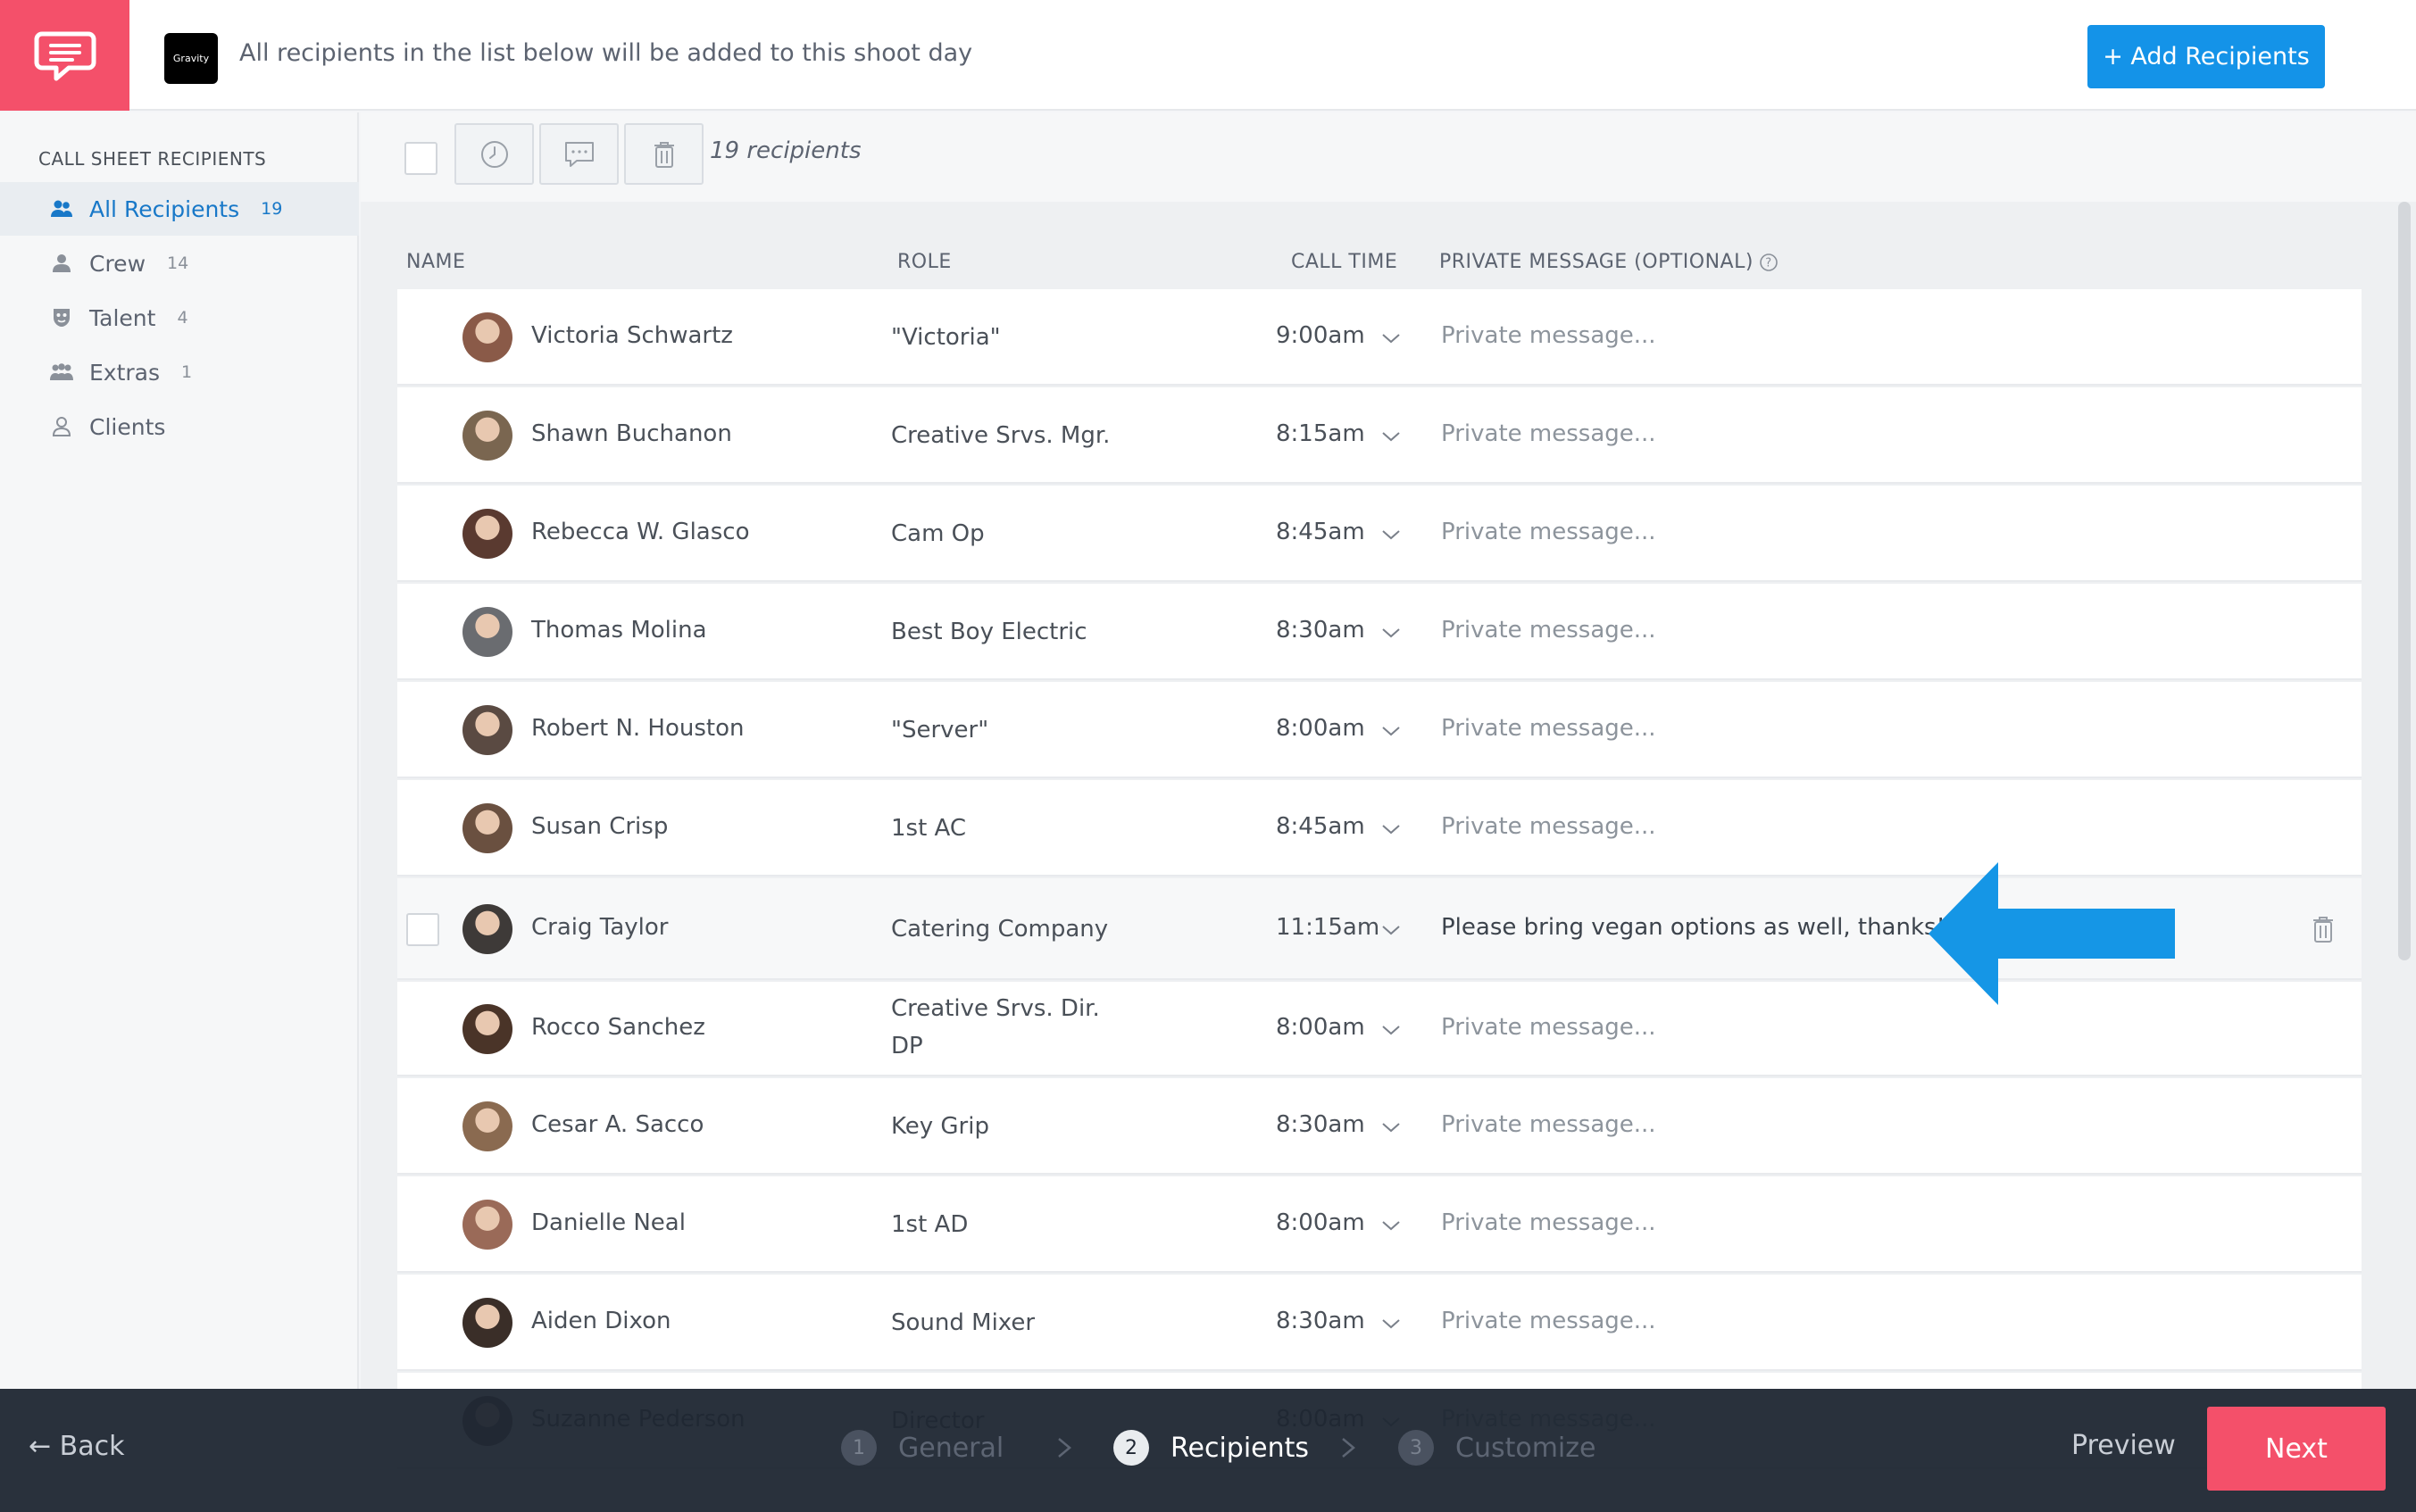 The height and width of the screenshot is (1512, 2416). Describe the element at coordinates (179, 372) in the screenshot. I see `sidebar-item-extras: Extras 1` at that location.